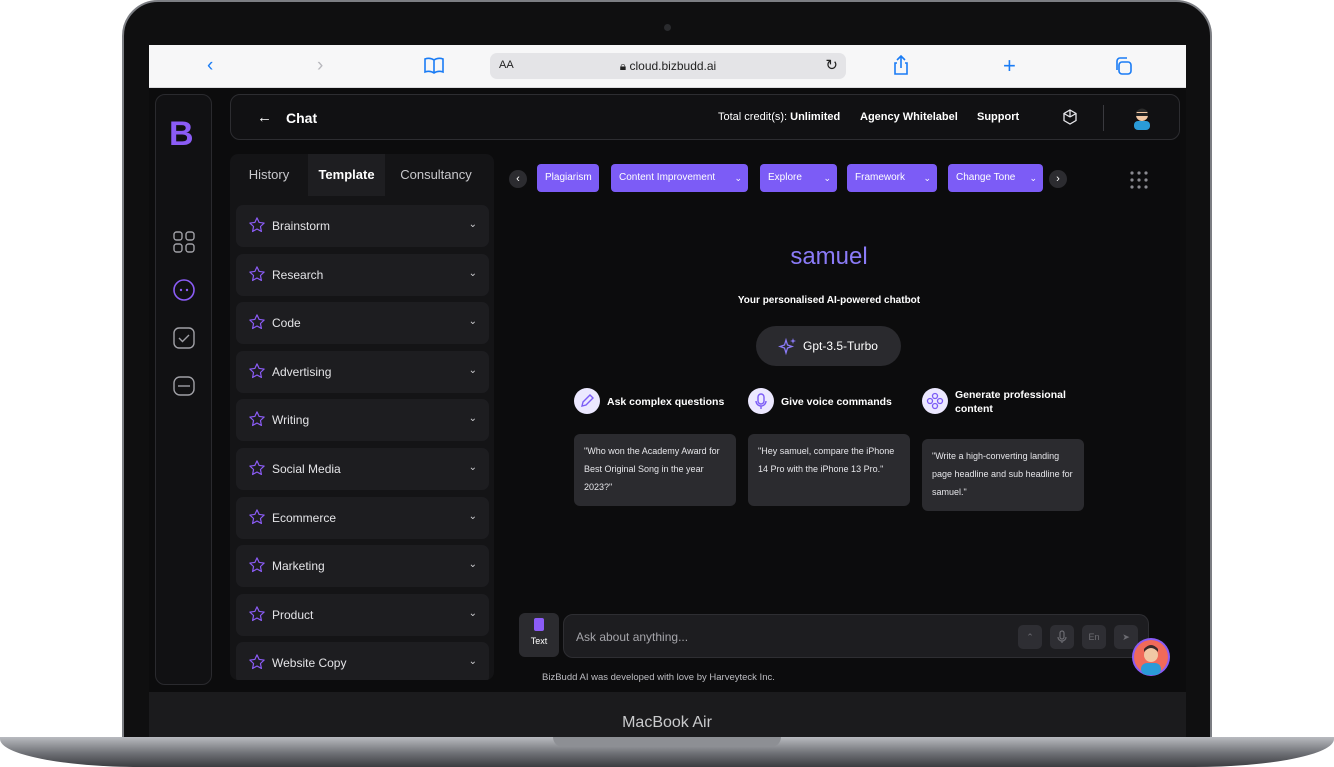 This screenshot has width=1334, height=767. I want to click on chips-next-icon: ›, so click(1058, 179).